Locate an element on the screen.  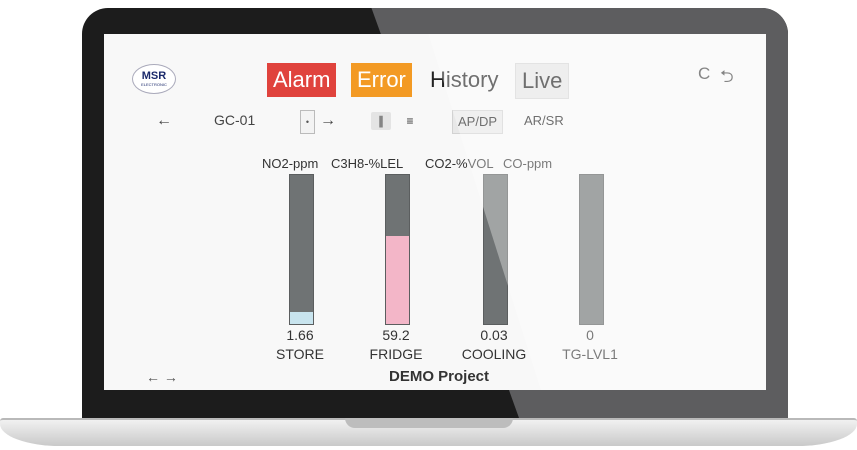
sensor-value: 0.03 is located at coordinates (494, 335).